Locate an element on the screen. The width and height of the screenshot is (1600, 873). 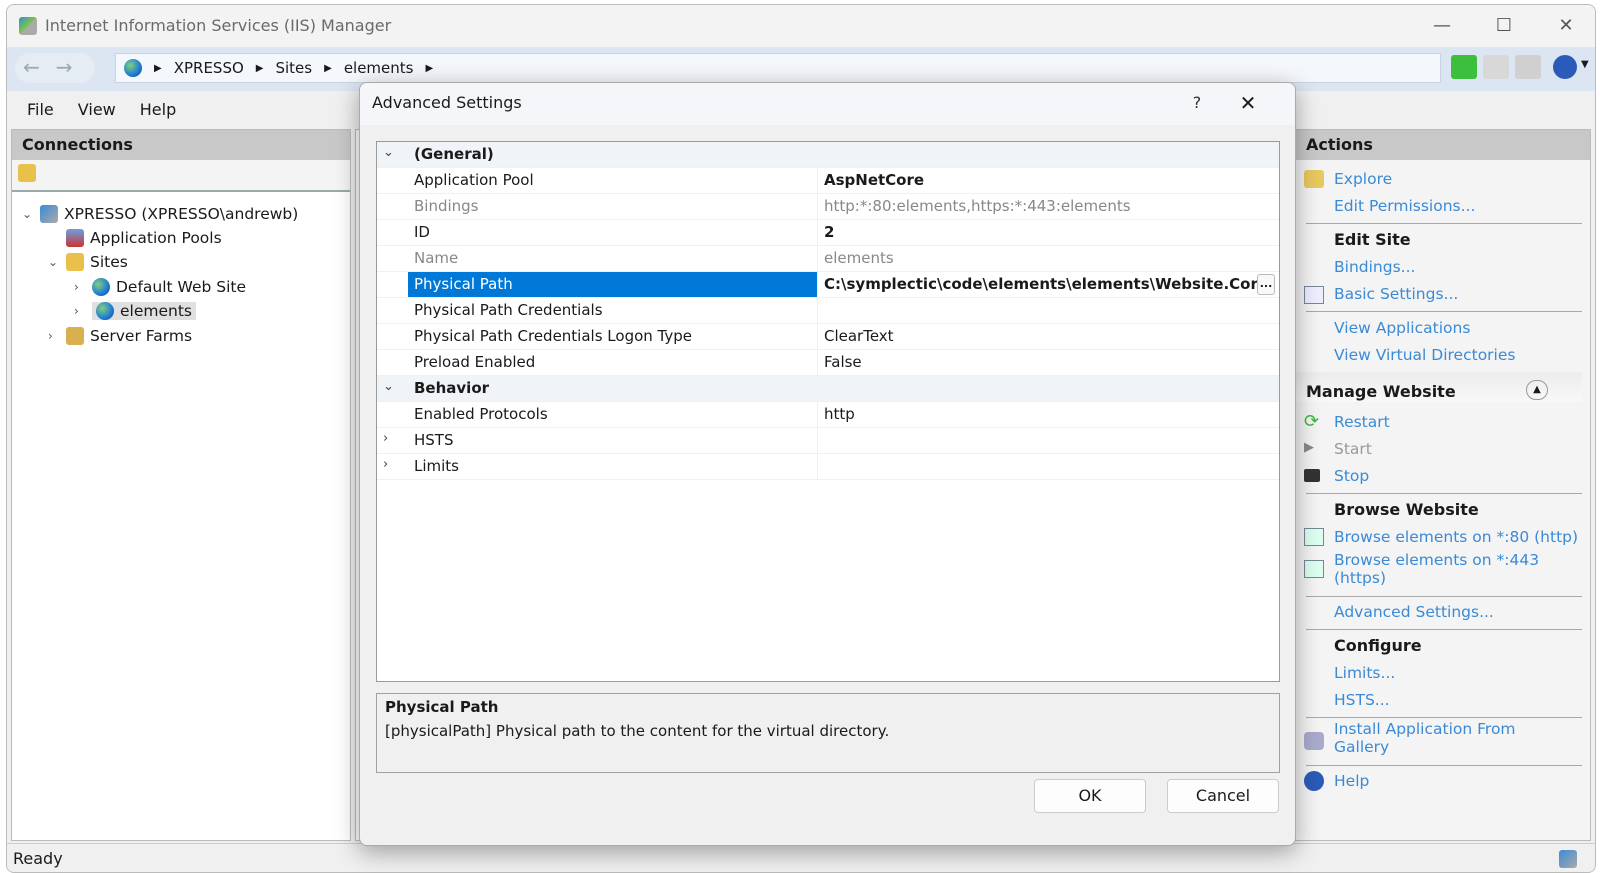
menu-file: File is located at coordinates (40, 109).